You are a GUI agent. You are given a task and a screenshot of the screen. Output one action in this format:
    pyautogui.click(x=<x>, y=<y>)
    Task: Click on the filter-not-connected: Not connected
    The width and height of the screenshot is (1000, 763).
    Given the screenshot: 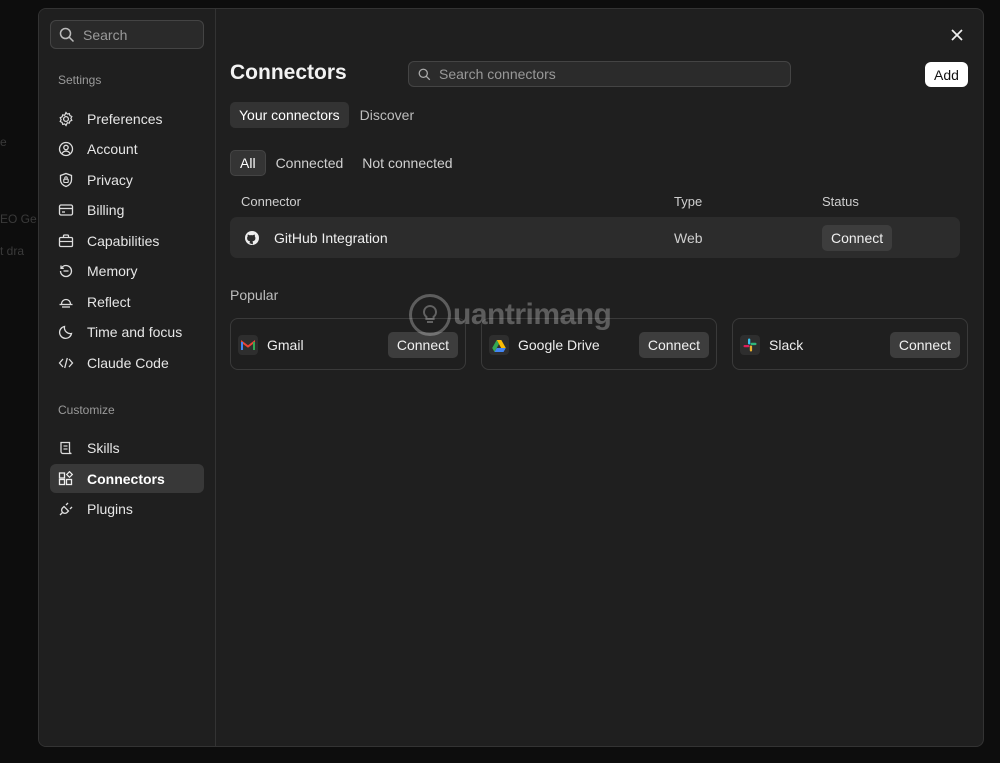 What is the action you would take?
    pyautogui.click(x=407, y=163)
    